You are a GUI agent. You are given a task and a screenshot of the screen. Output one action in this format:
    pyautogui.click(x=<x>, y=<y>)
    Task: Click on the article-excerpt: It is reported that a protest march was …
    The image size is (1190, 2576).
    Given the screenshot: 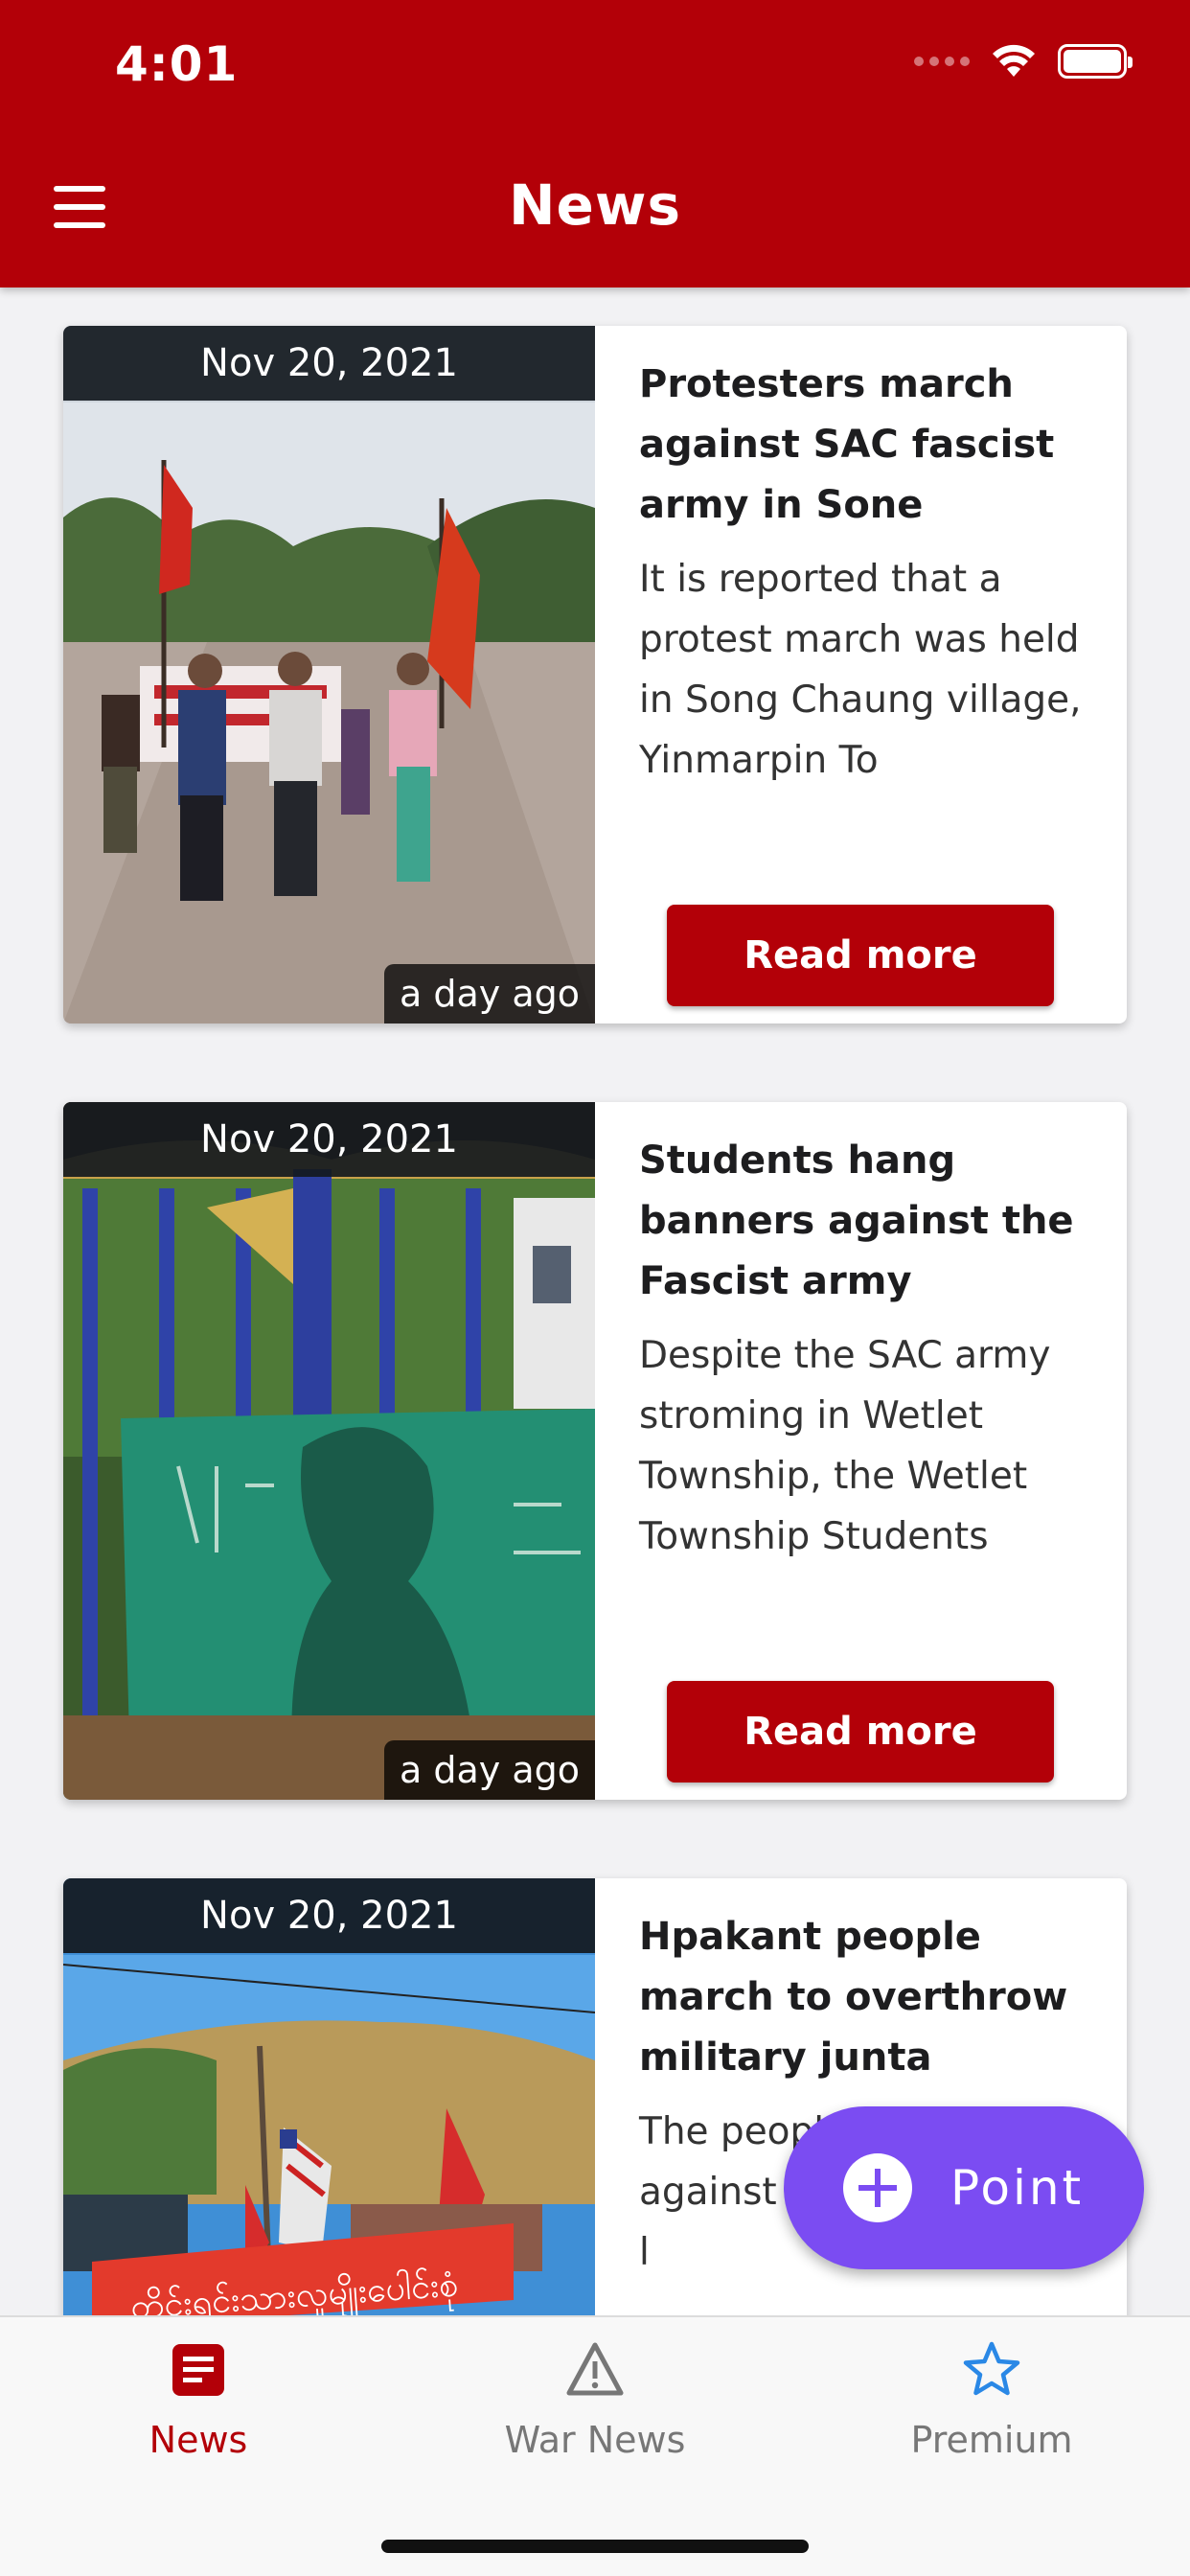 What is the action you would take?
    pyautogui.click(x=860, y=670)
    